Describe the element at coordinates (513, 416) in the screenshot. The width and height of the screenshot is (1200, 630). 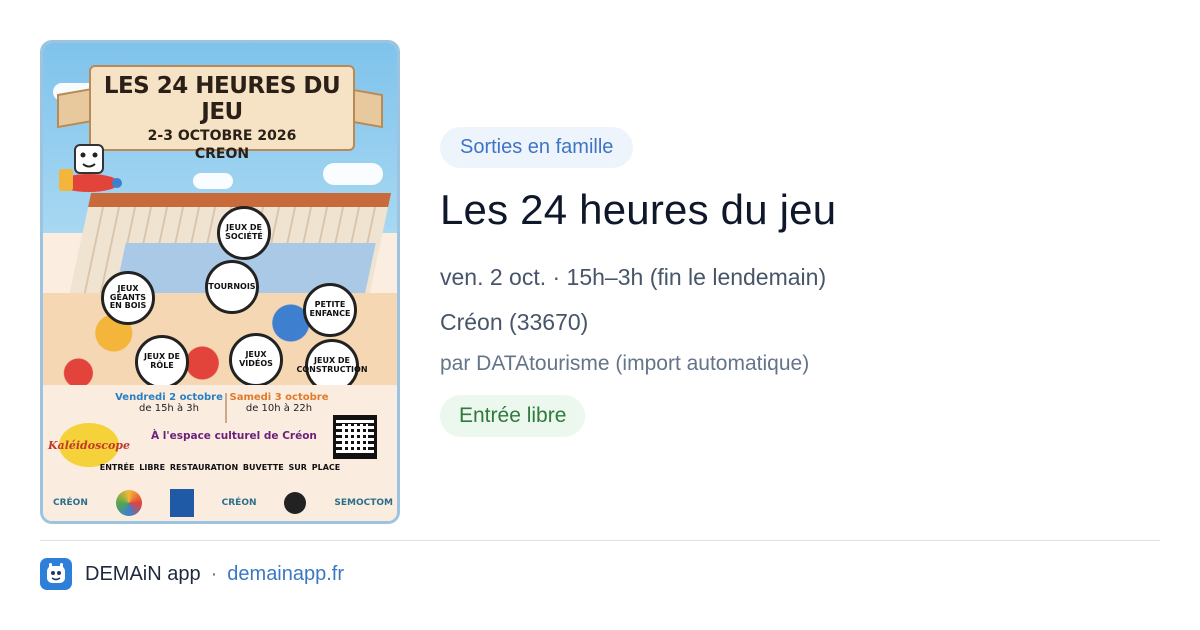
I see `price-chip: Entrée libre` at that location.